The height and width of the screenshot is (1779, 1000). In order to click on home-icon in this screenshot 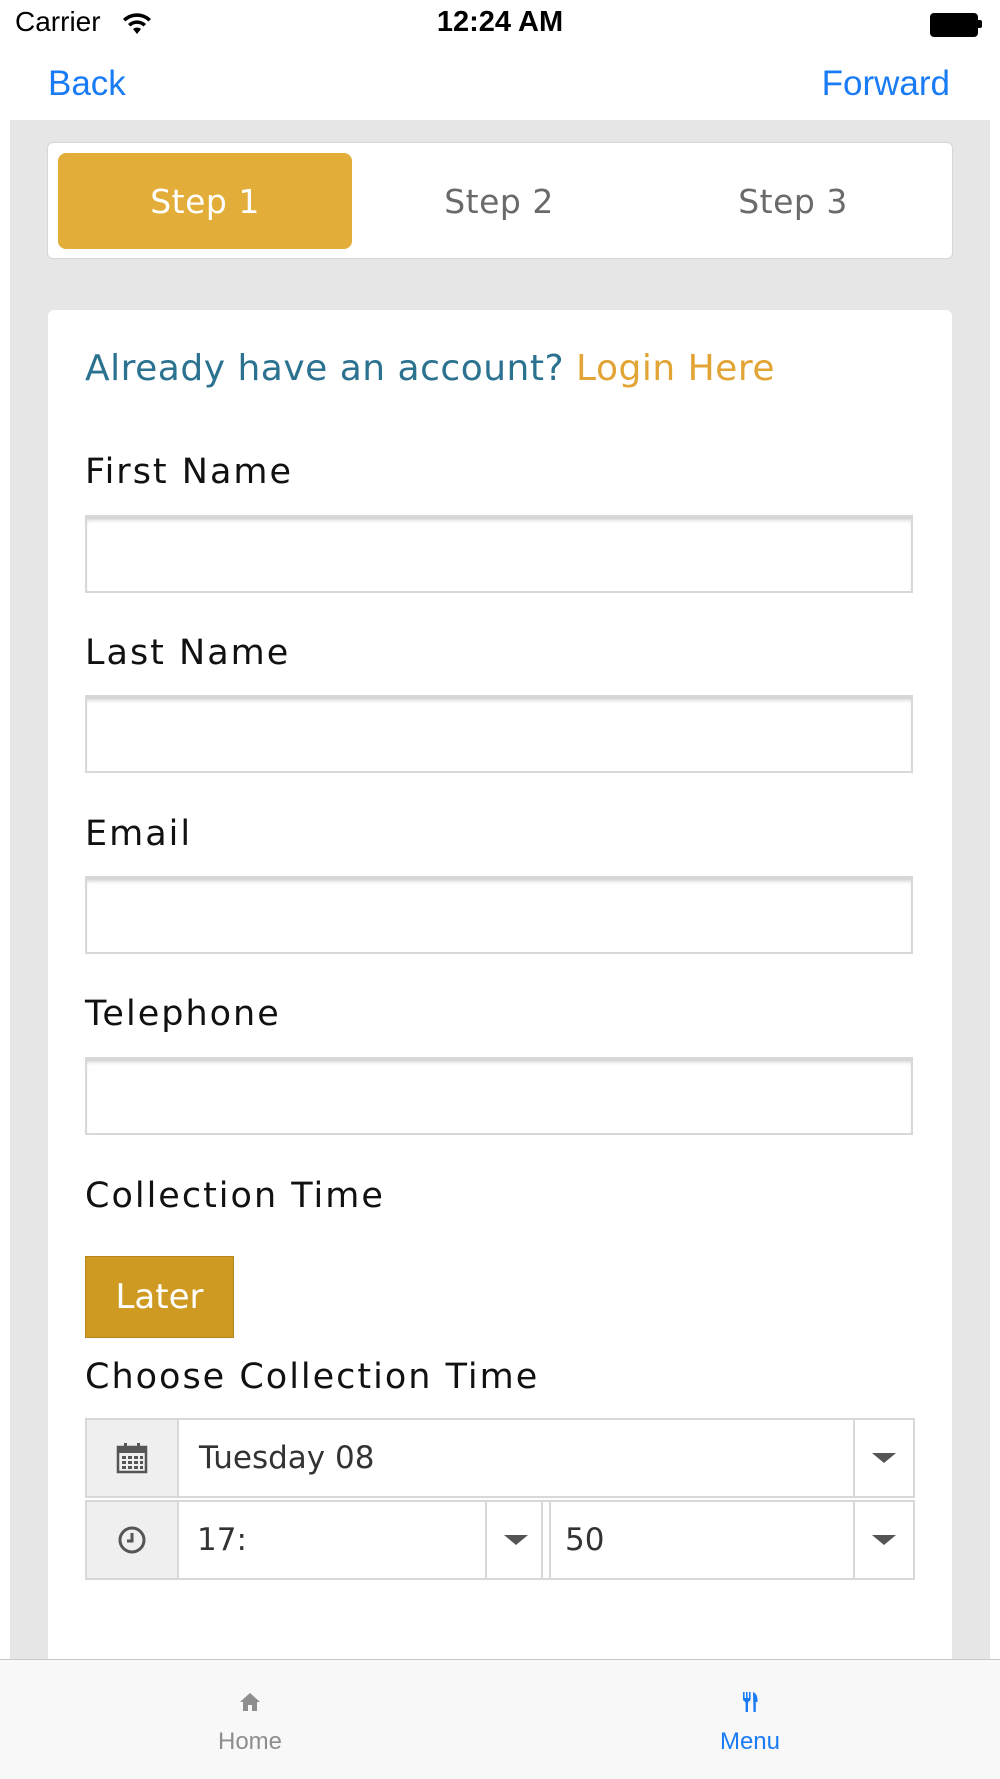, I will do `click(250, 1702)`.